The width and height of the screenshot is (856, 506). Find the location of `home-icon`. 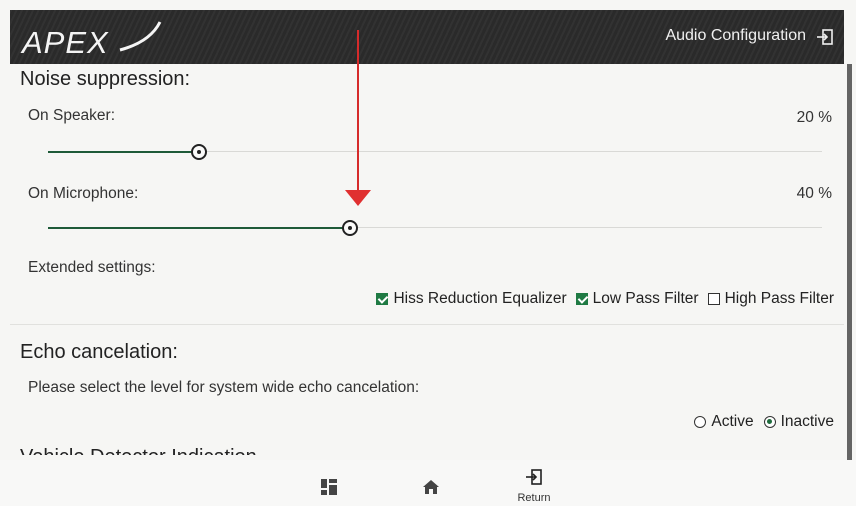

home-icon is located at coordinates (431, 487).